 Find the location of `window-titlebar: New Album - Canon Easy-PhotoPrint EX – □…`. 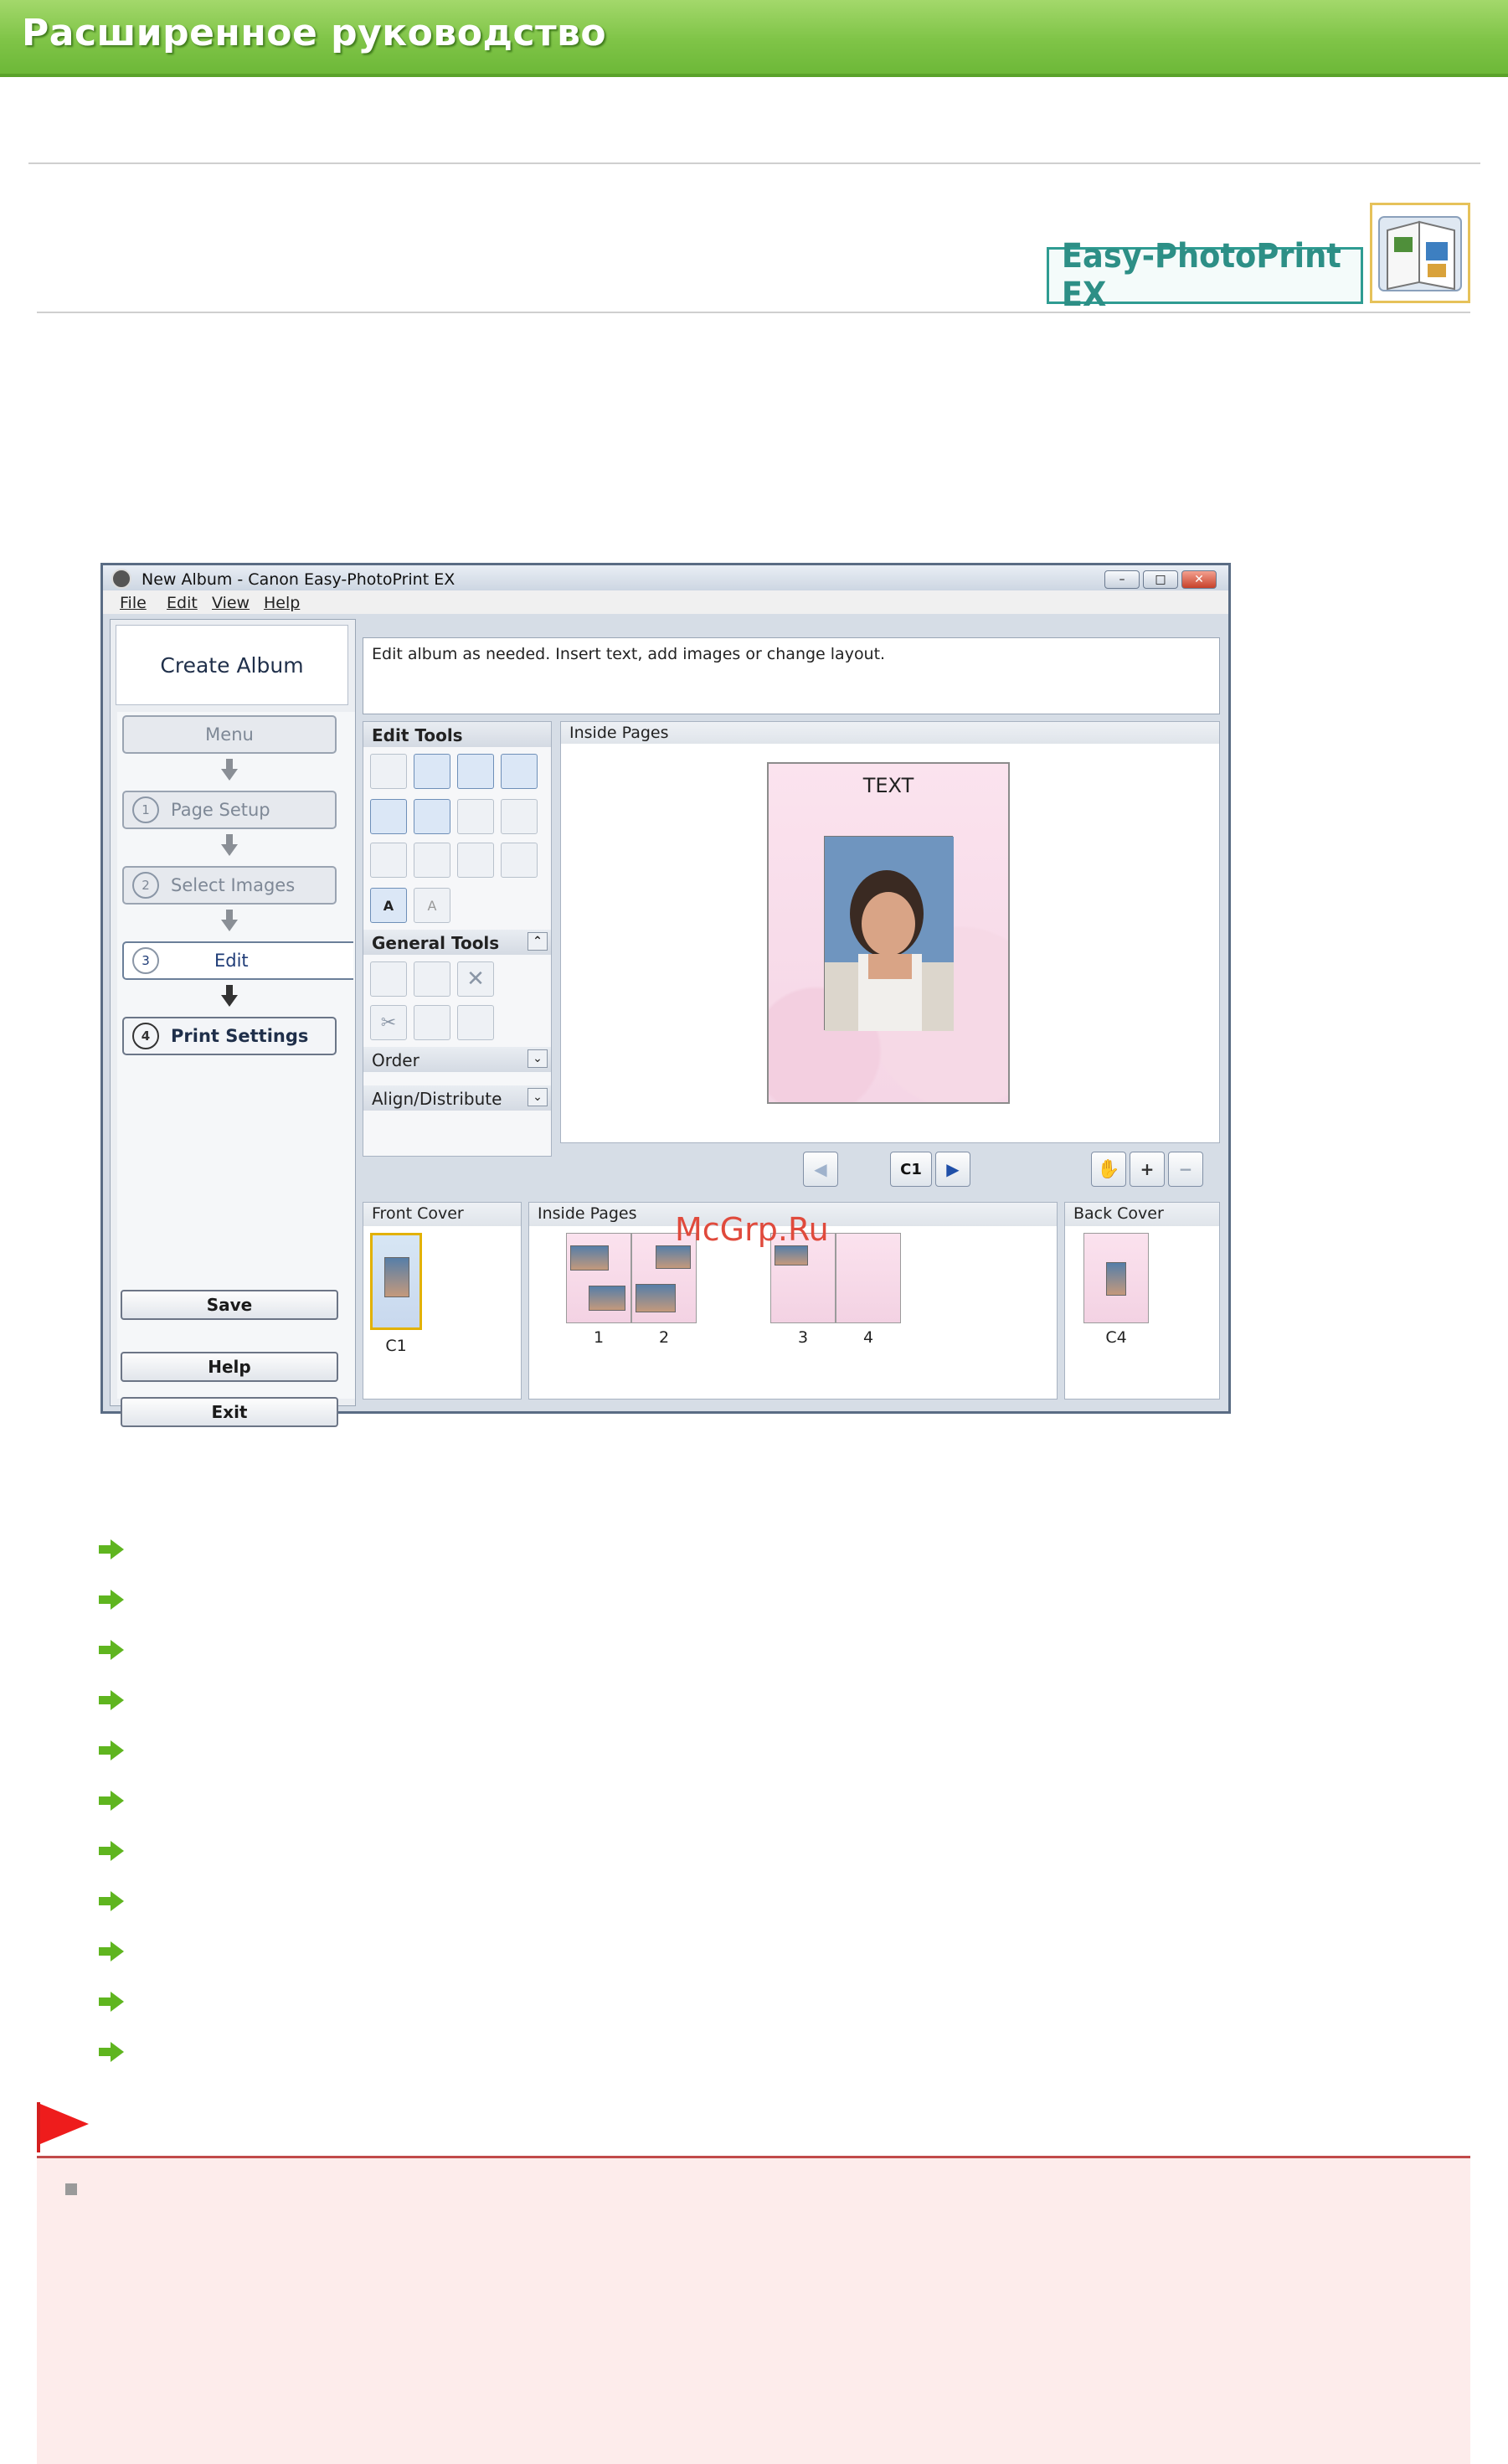

window-titlebar: New Album - Canon Easy-PhotoPrint EX – □… is located at coordinates (665, 577).